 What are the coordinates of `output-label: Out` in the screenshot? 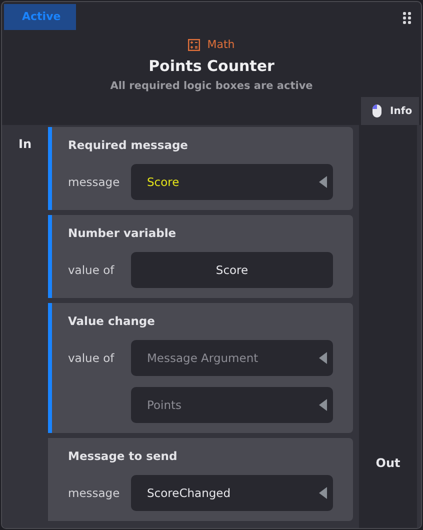 It's located at (388, 463).